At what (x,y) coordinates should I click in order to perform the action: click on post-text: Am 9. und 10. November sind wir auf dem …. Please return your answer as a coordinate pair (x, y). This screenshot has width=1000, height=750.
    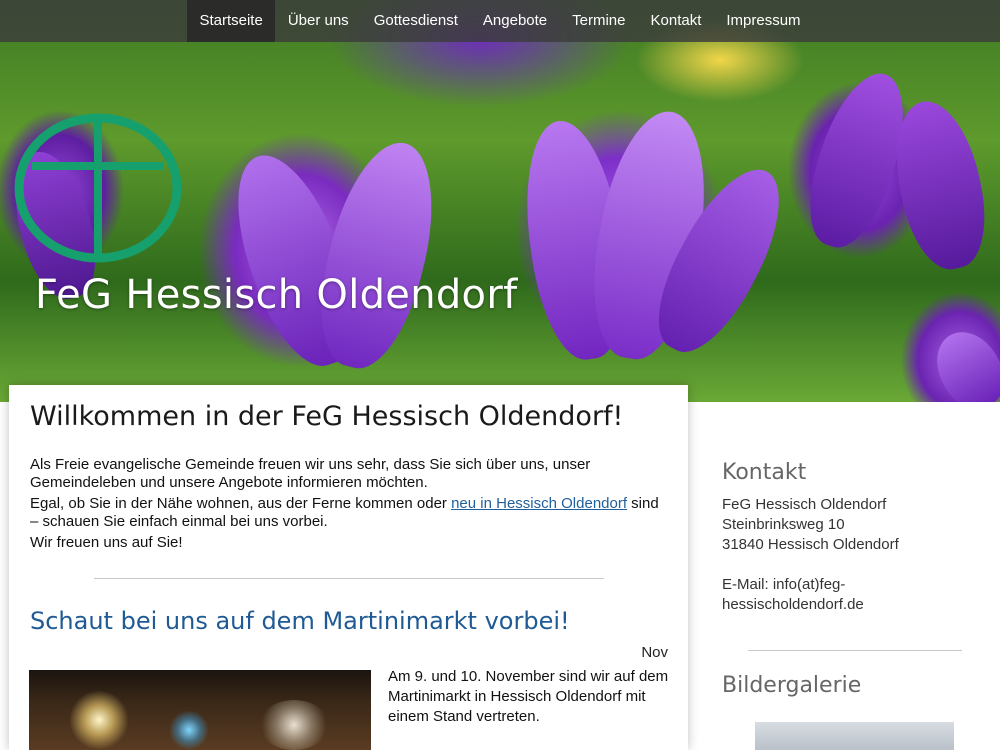
    Looking at the image, I should click on (528, 696).